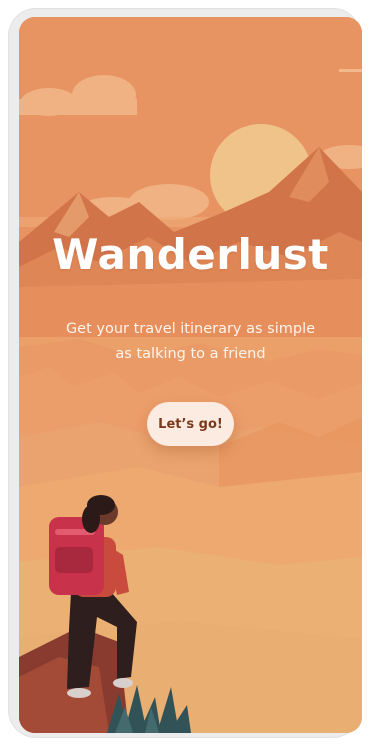 Image resolution: width=369 pixels, height=746 pixels. I want to click on app-title: Wanderlust, so click(190, 254).